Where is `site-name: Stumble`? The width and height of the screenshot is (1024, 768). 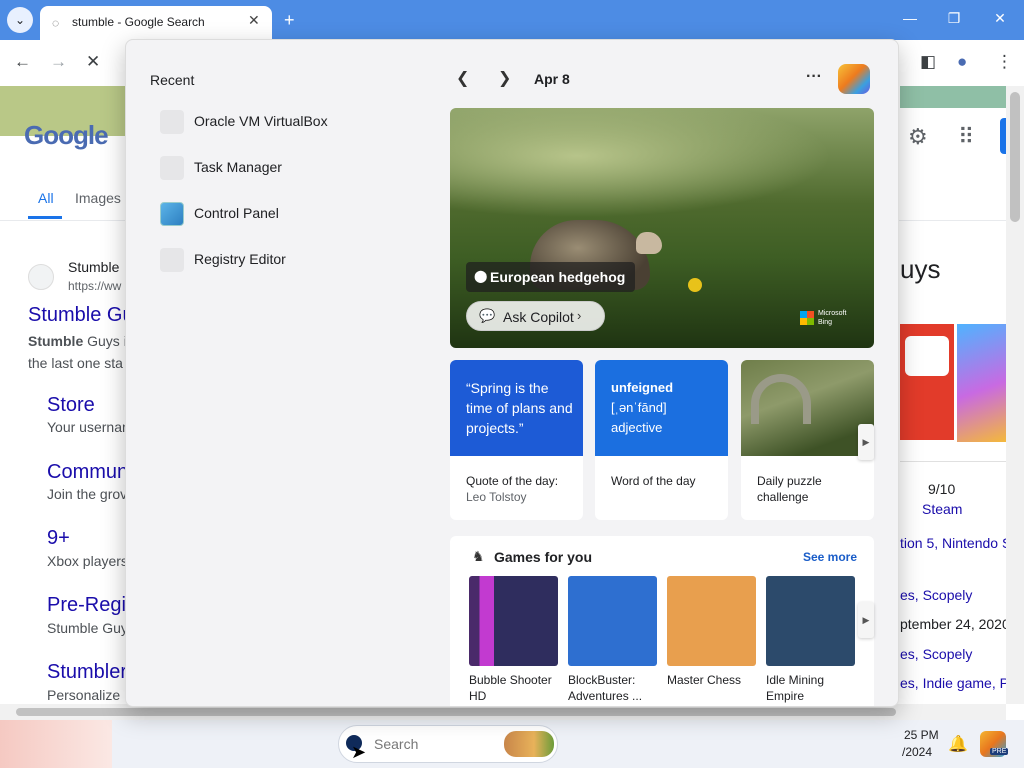 site-name: Stumble is located at coordinates (93, 267).